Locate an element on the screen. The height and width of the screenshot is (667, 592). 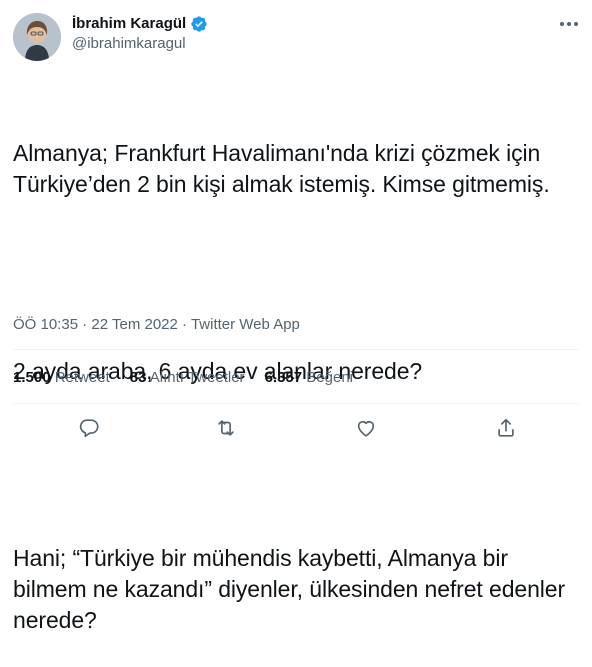
tweet-time: ÖÖ 10:35 is located at coordinates (45, 324).